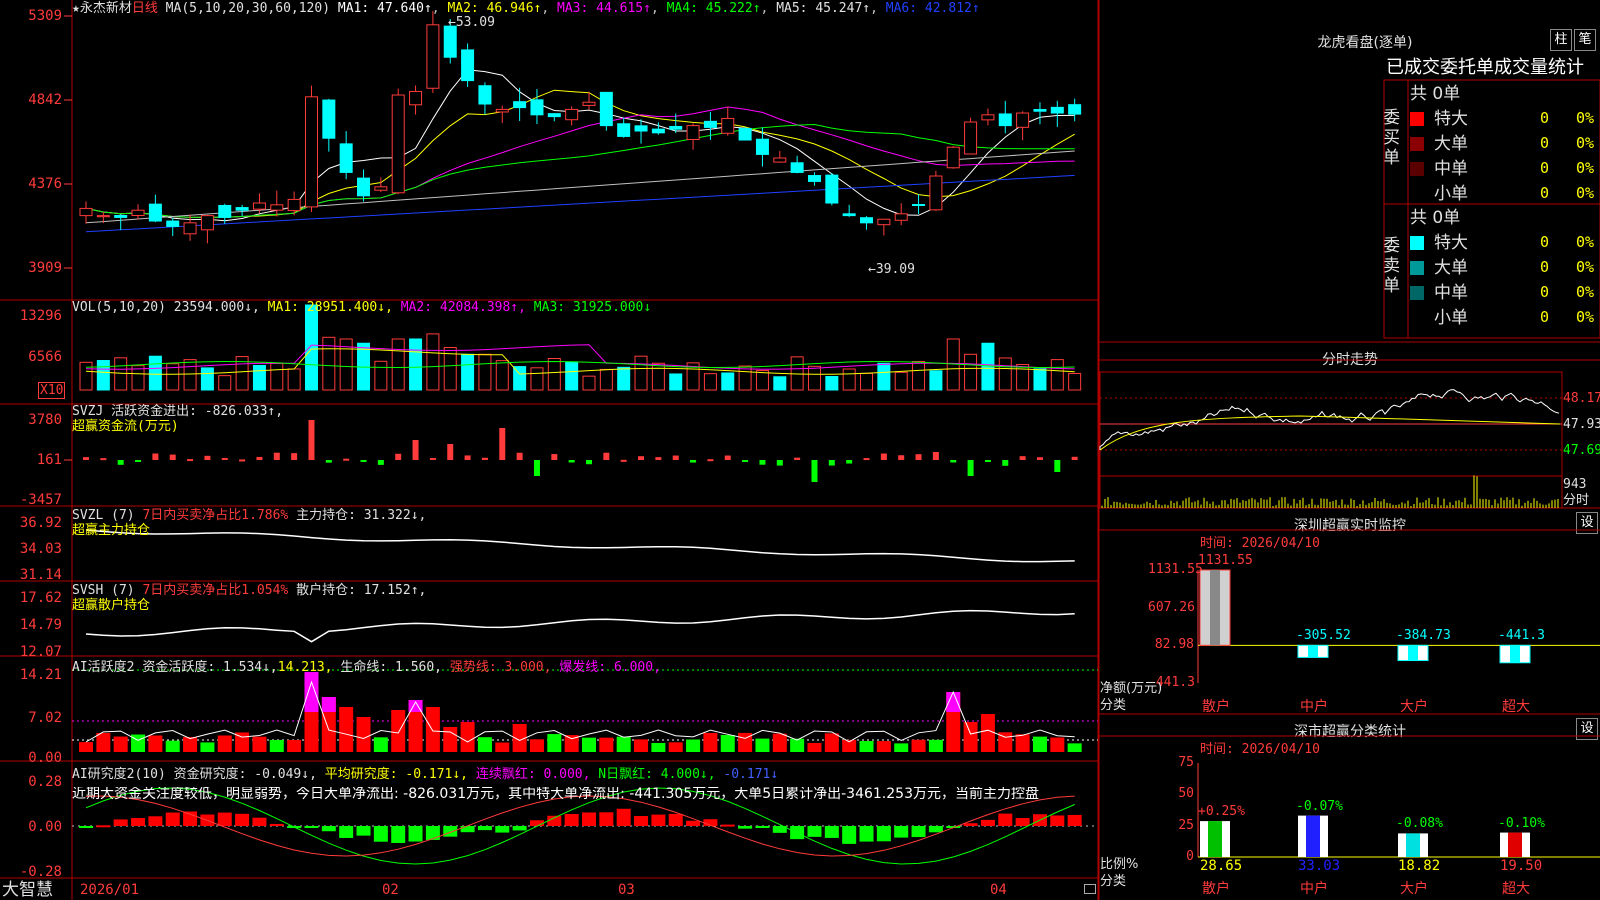 This screenshot has height=900, width=1600. What do you see at coordinates (102, 8) in the screenshot?
I see `stock-name: ★永杰新材` at bounding box center [102, 8].